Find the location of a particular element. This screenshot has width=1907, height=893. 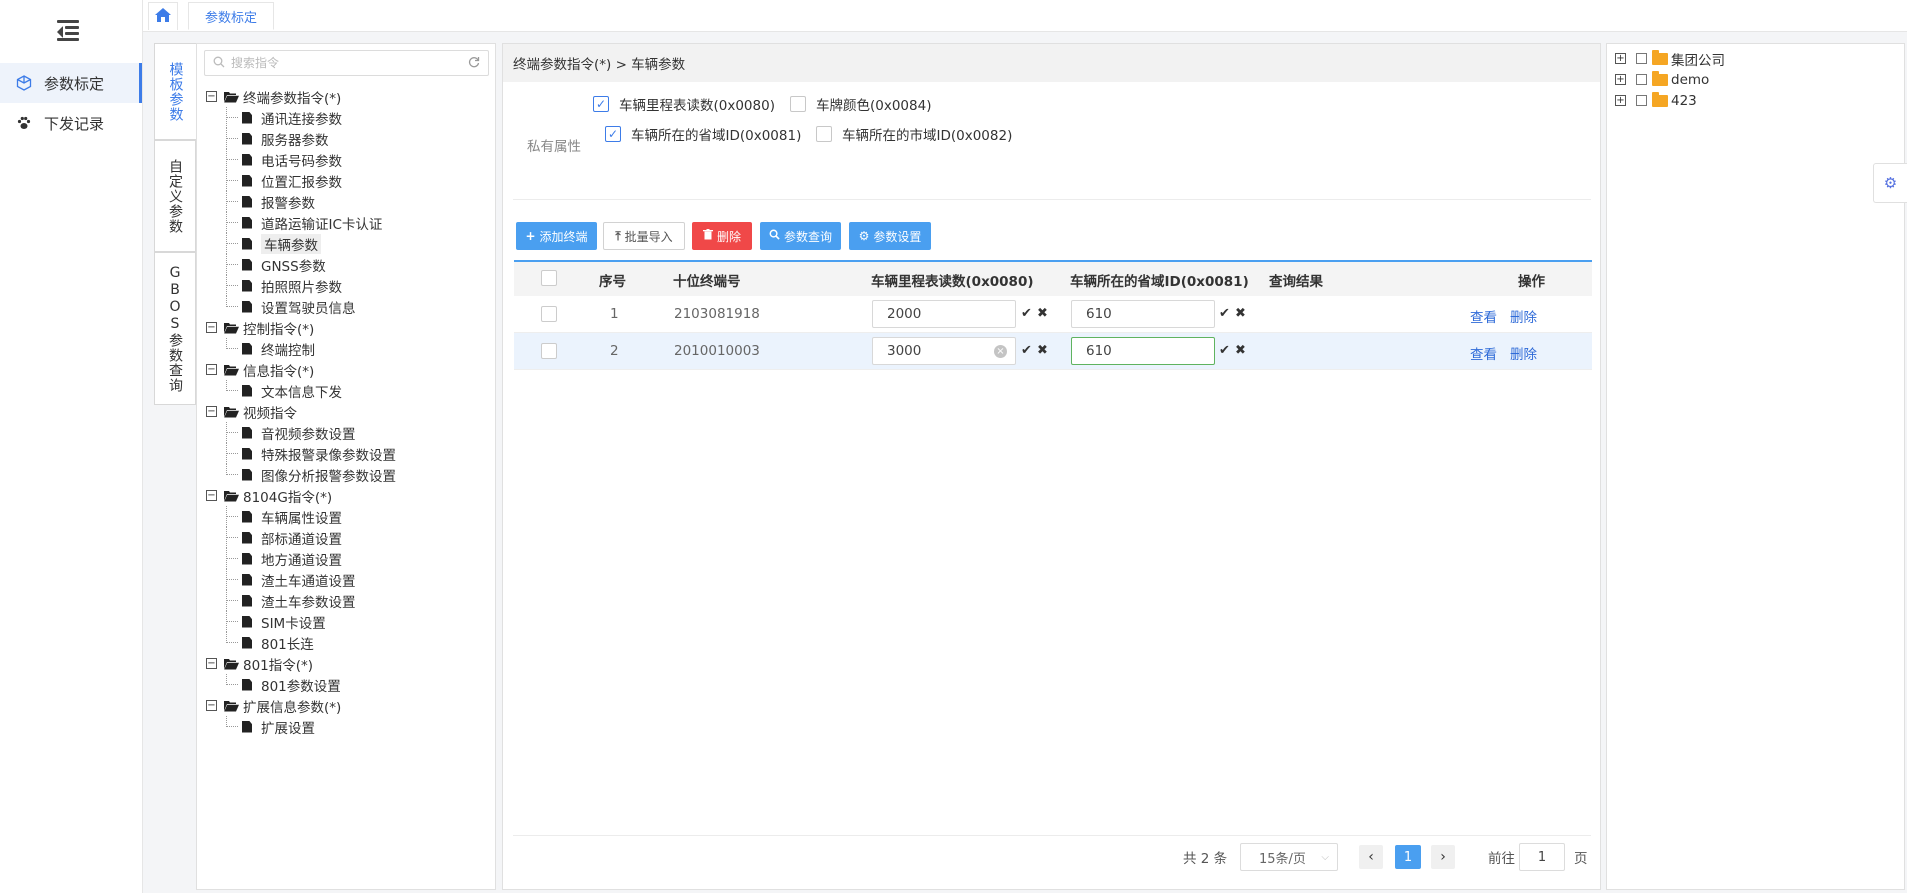

tree-folder-node: − 控制指令(*) is located at coordinates (348, 327).